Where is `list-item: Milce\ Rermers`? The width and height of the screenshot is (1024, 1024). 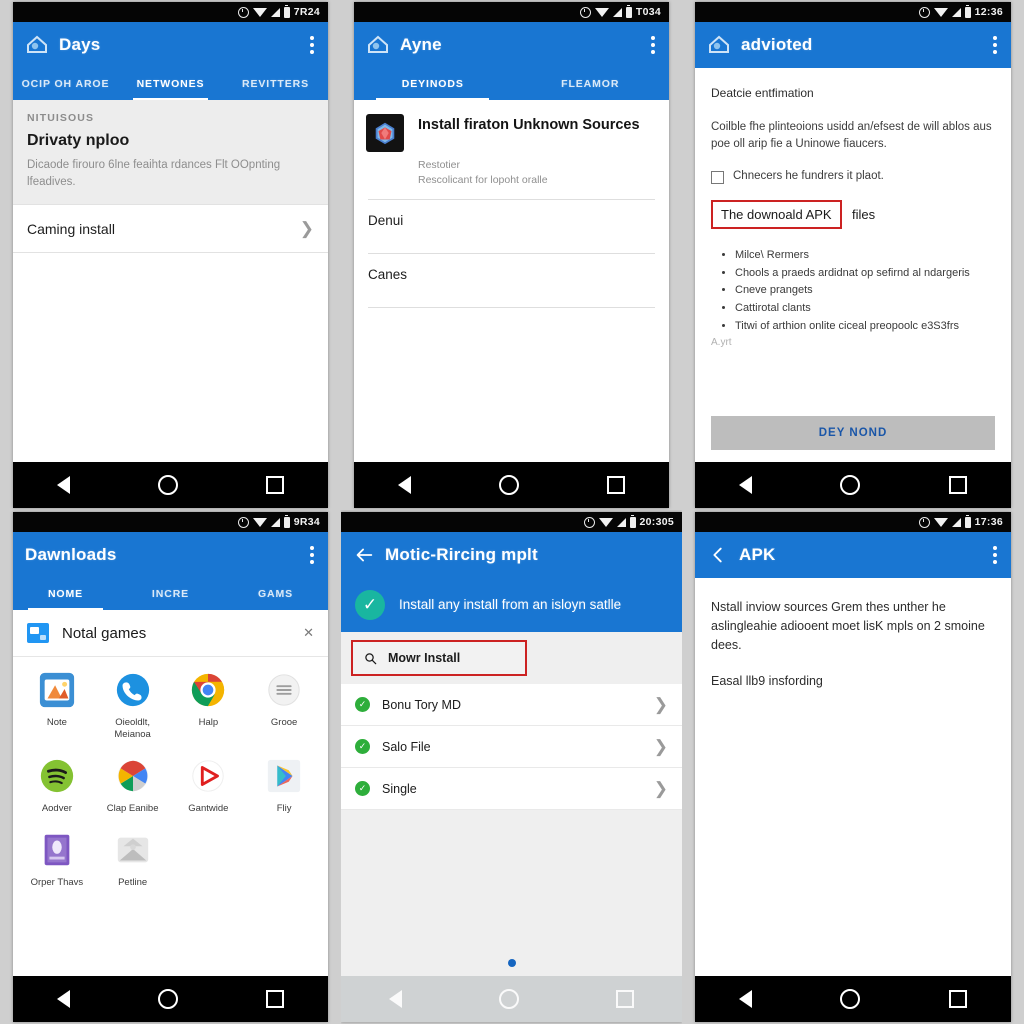 list-item: Milce\ Rermers is located at coordinates (865, 256).